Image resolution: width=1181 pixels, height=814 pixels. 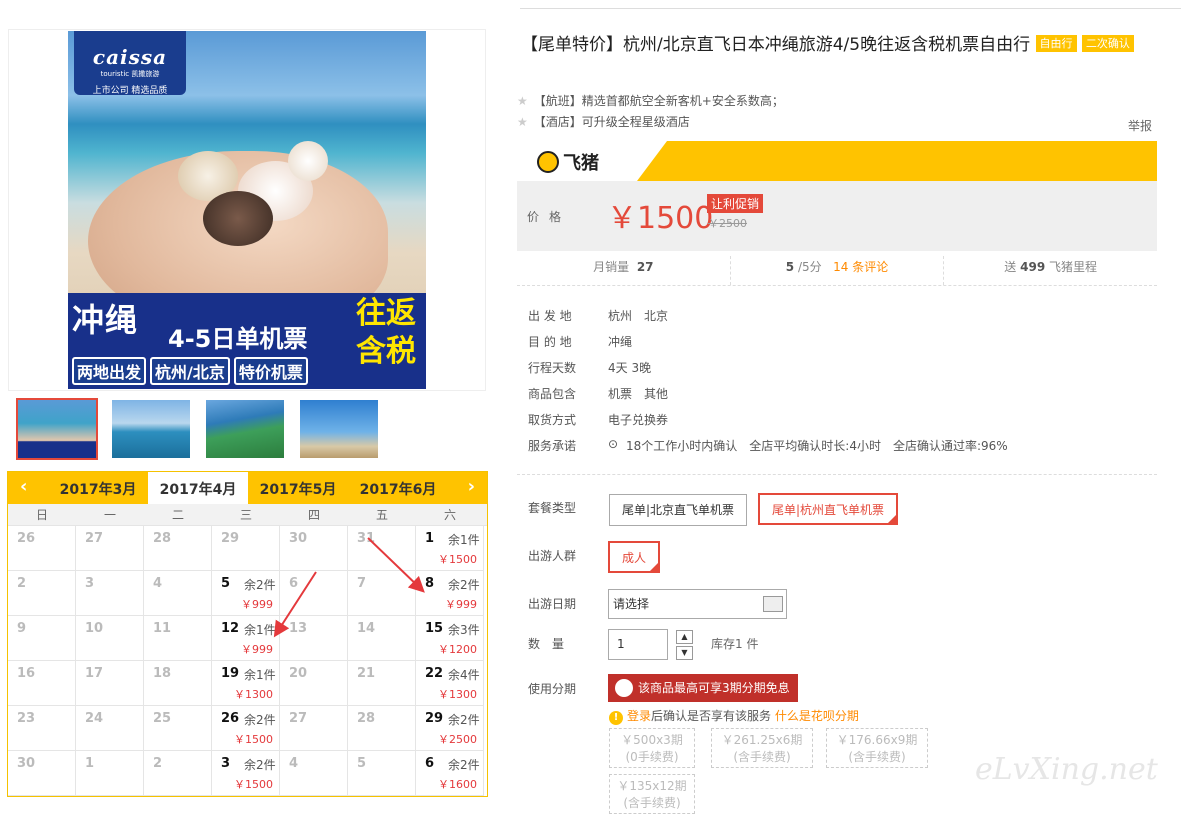 I want to click on calendar-day: 26 余2件 ￥1500, so click(x=246, y=728).